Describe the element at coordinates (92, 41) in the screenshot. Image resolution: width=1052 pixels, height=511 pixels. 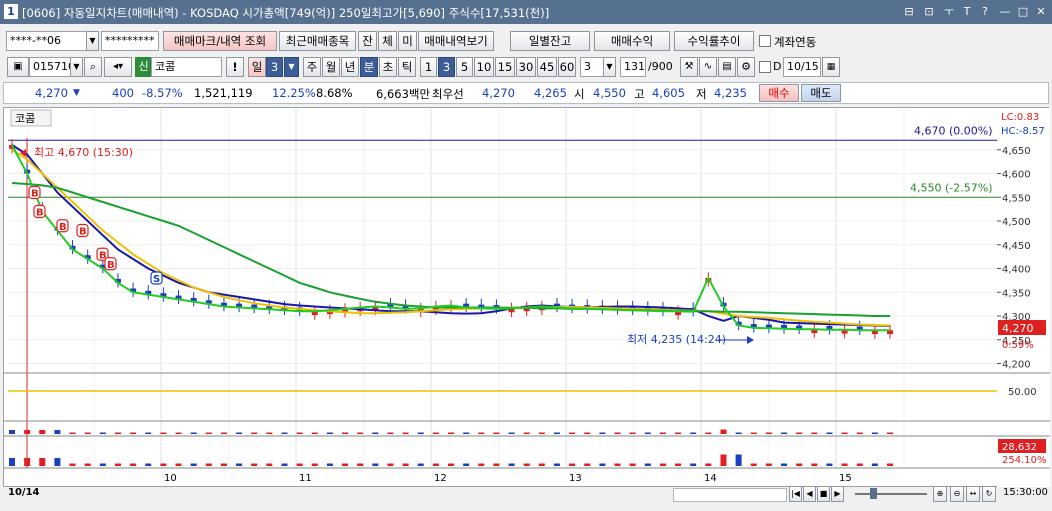
I see `account-dropdown-icon: ▼` at that location.